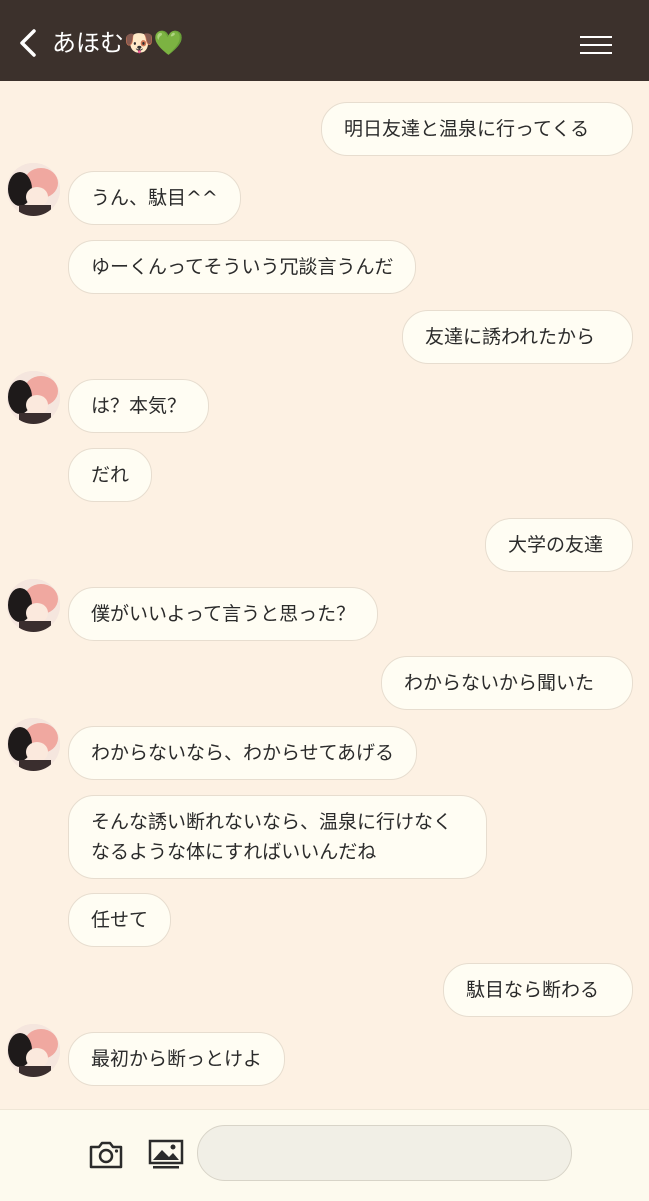  Describe the element at coordinates (277, 837) in the screenshot. I see `incoming-message-bubble: そんな誘い断れないなら、温泉に行けなくなるような体にすればいいんだね` at that location.